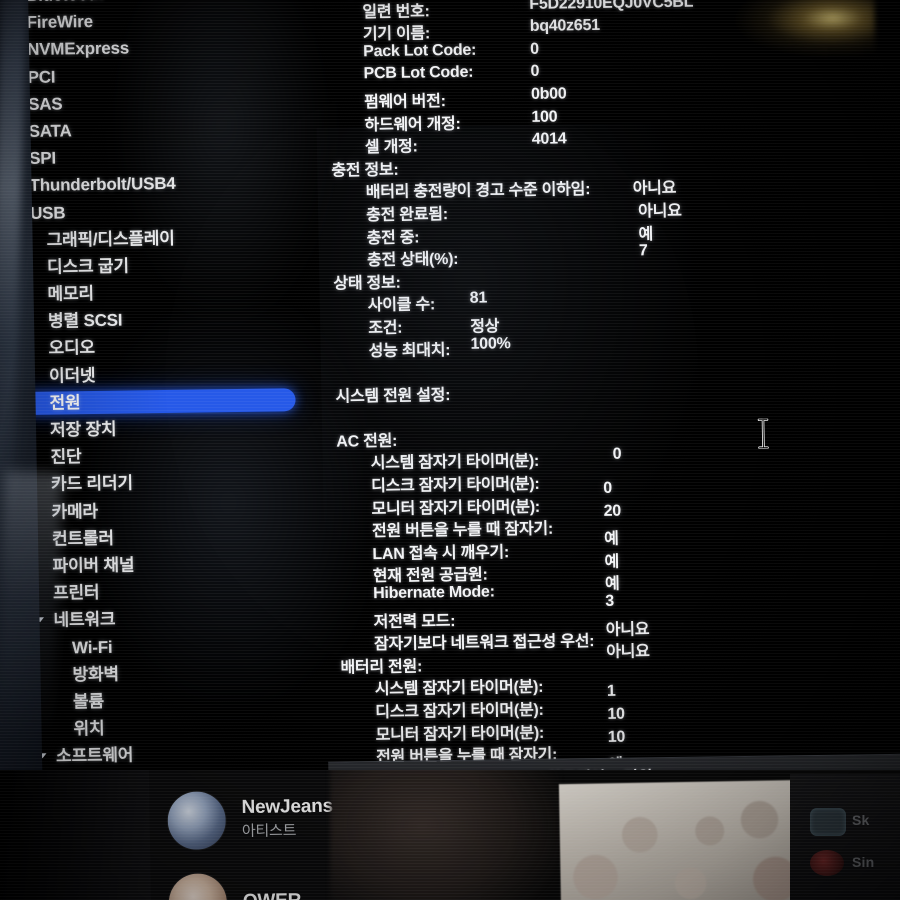 This screenshot has width=900, height=900. I want to click on sidebar-item-14: 이더넷, so click(169, 374).